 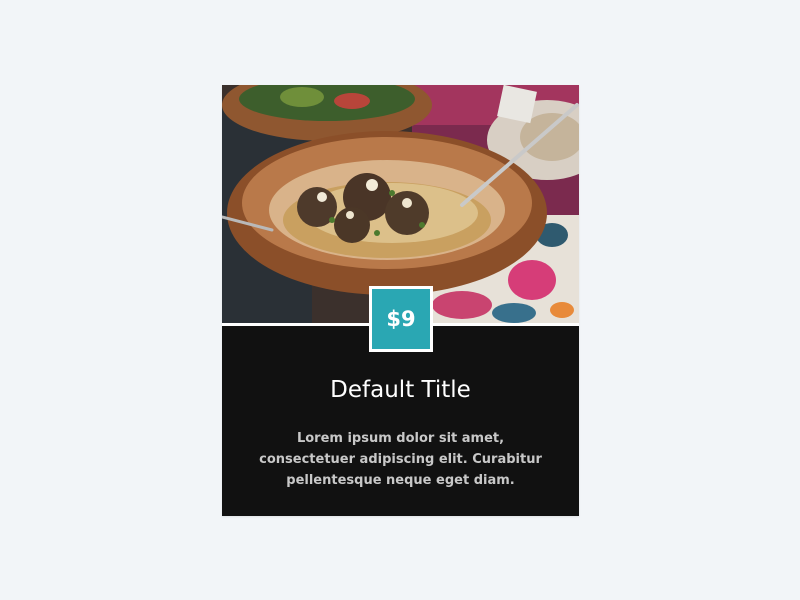 What do you see at coordinates (401, 319) in the screenshot?
I see `price-badge: $9` at bounding box center [401, 319].